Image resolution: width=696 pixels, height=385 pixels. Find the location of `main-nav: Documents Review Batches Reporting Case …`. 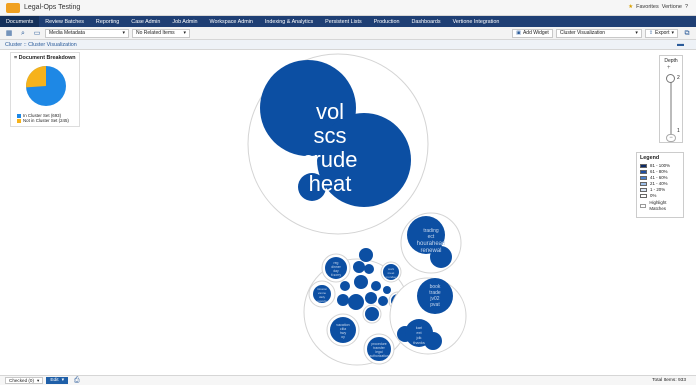

main-nav: Documents Review Batches Reporting Case … is located at coordinates (348, 21).